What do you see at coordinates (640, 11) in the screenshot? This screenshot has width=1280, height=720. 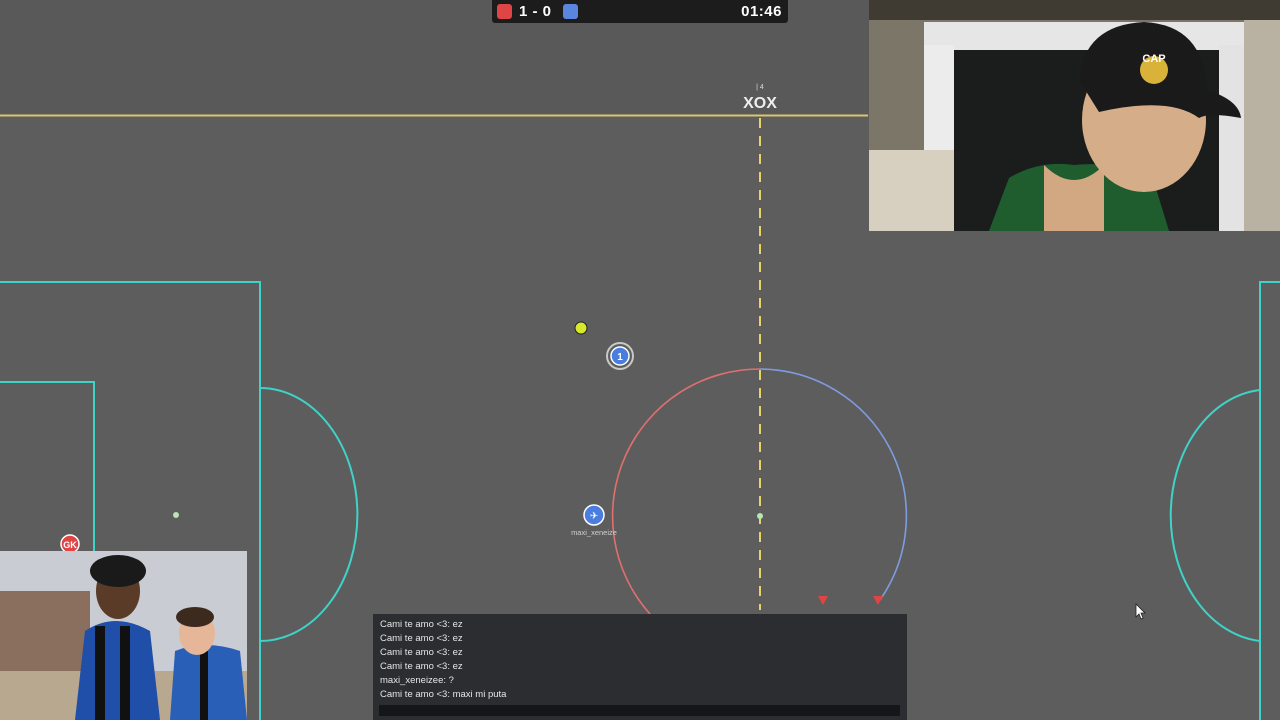 I see `scoreboard: 1 - 0 01:46` at bounding box center [640, 11].